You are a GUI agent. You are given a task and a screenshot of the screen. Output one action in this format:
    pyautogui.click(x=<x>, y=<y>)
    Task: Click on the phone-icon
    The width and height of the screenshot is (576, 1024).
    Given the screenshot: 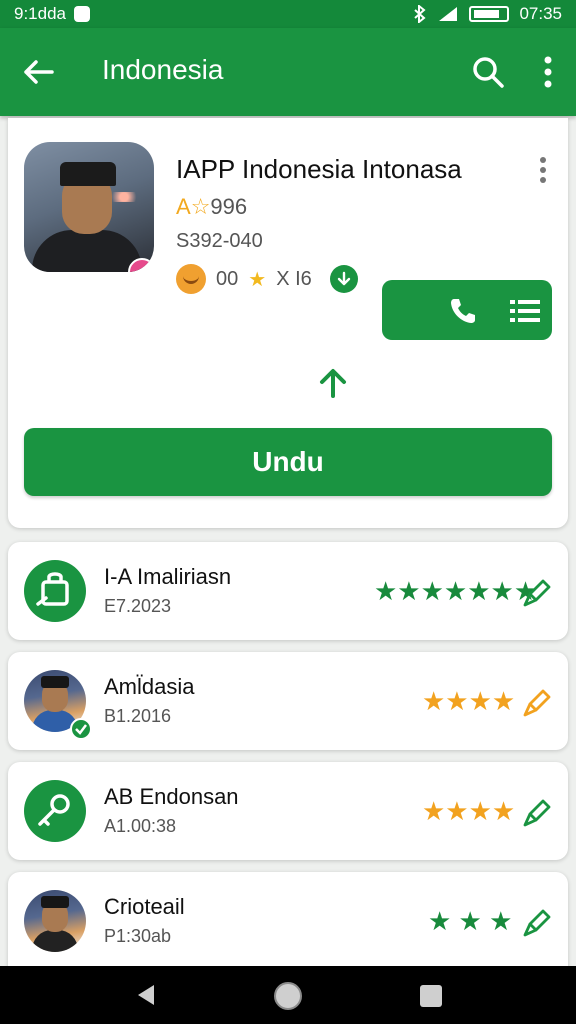 What is the action you would take?
    pyautogui.click(x=463, y=311)
    